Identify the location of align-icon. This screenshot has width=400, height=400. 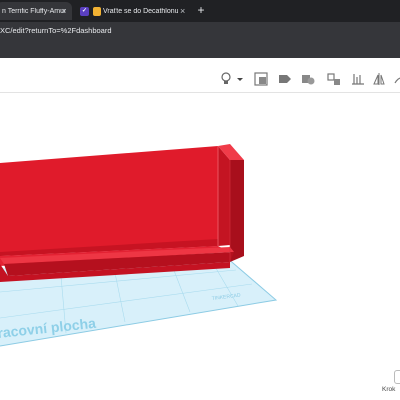
(358, 79).